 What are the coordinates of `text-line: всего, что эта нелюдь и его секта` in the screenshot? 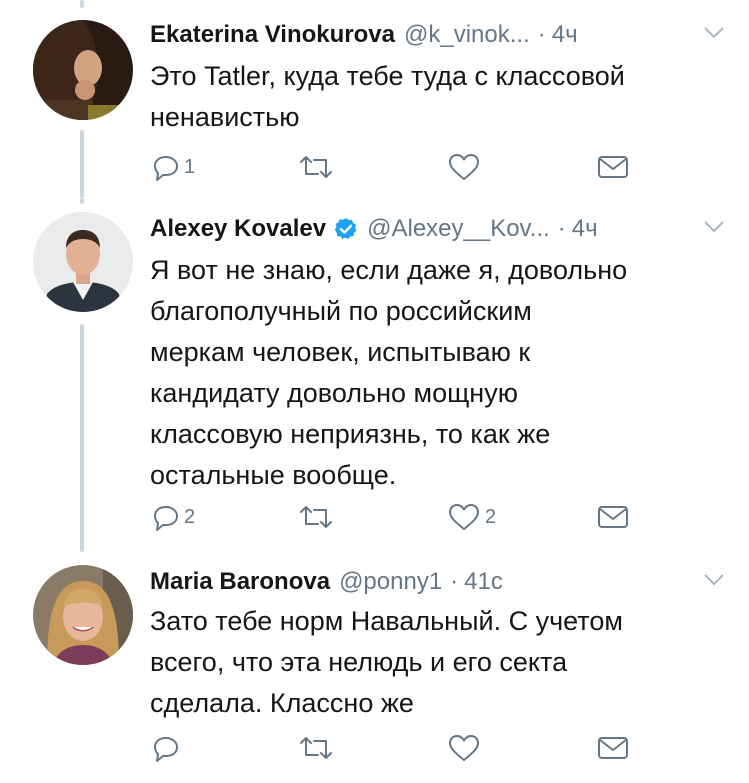 It's located at (359, 662).